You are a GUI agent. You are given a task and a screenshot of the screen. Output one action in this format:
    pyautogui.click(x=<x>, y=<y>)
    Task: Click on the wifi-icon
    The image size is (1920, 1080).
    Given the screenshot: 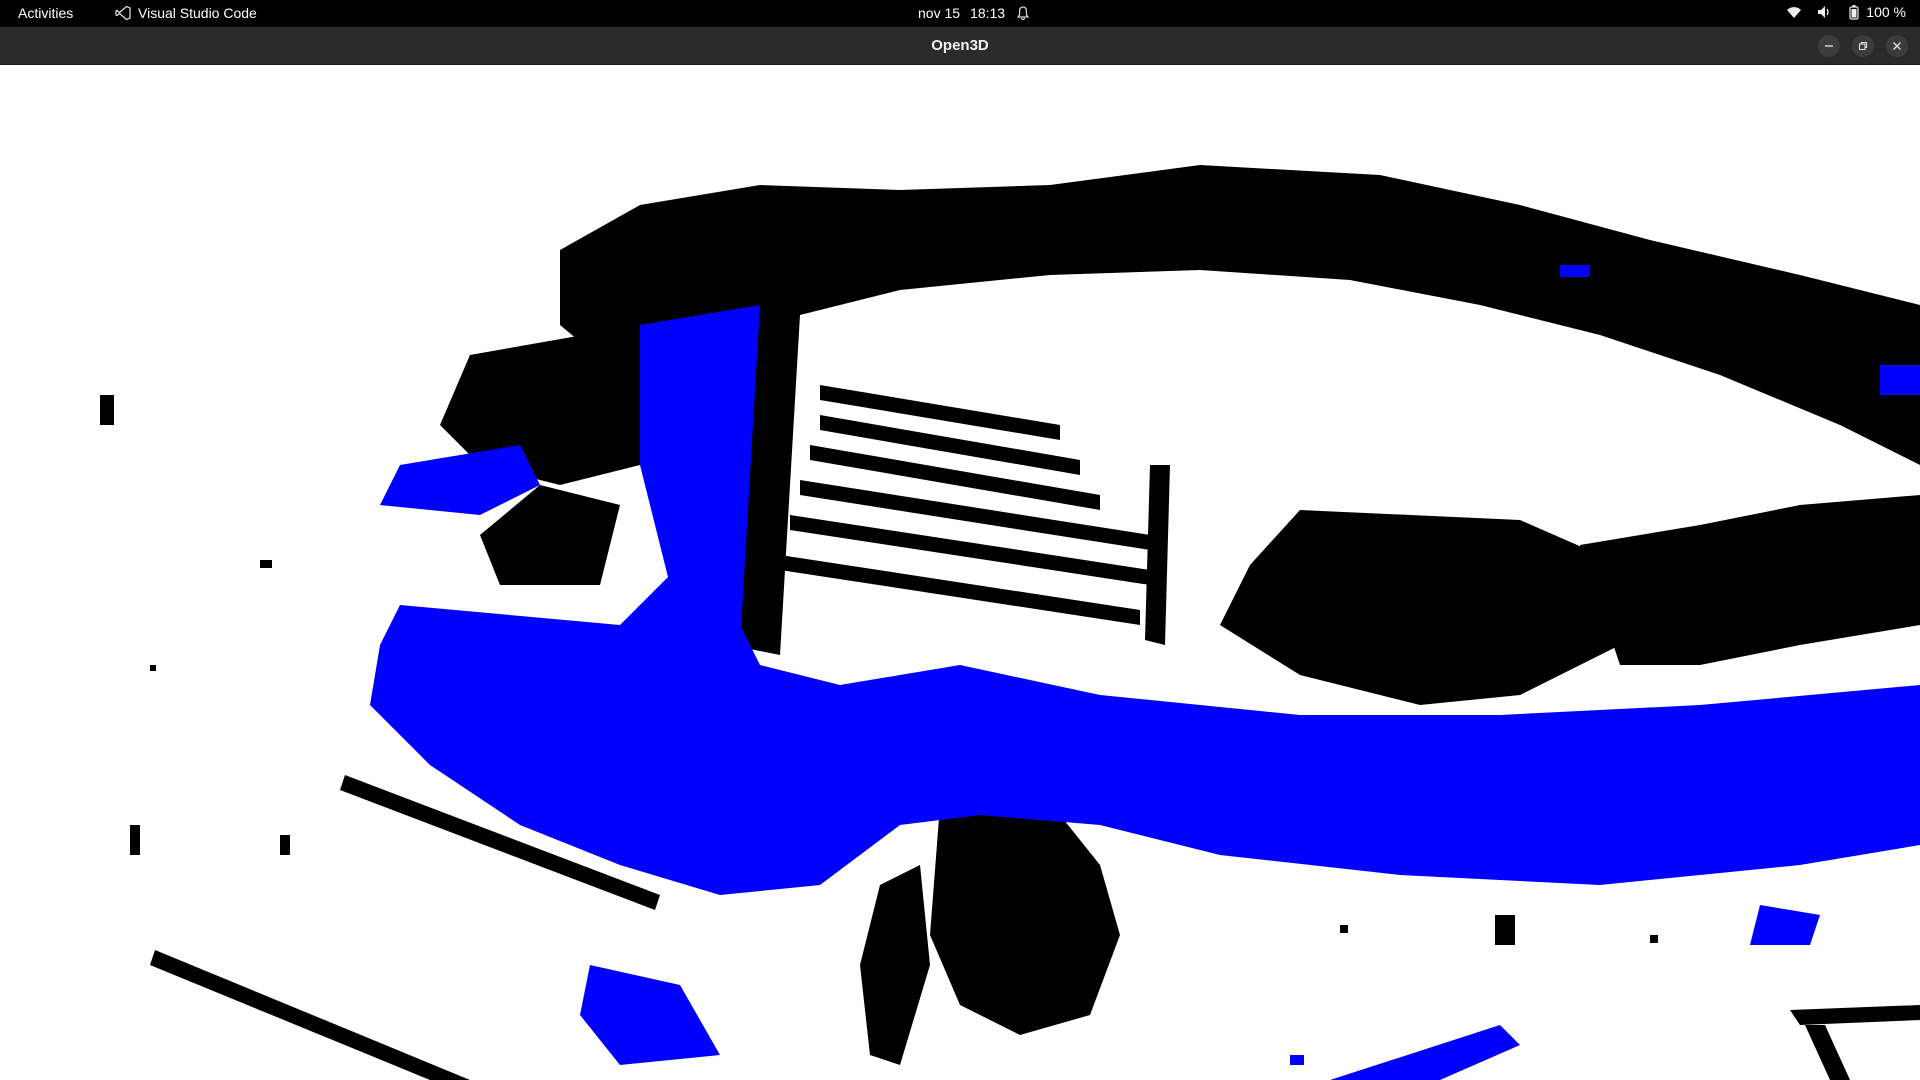 What is the action you would take?
    pyautogui.click(x=1794, y=12)
    